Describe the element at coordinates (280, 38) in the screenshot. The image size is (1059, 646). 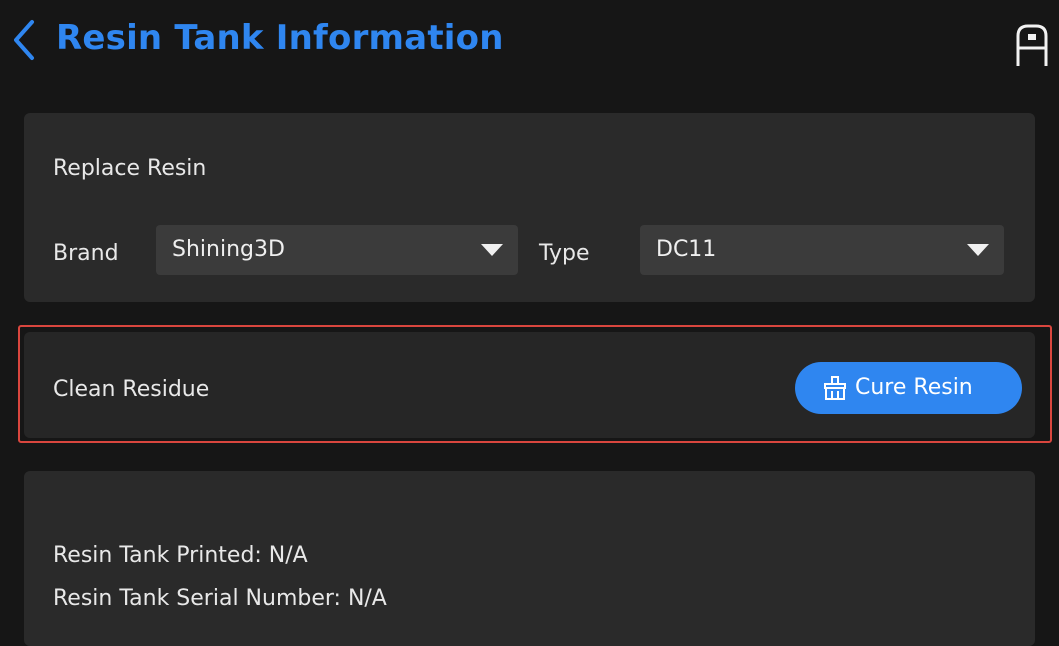
I see `page-title: Resin Tank Information` at that location.